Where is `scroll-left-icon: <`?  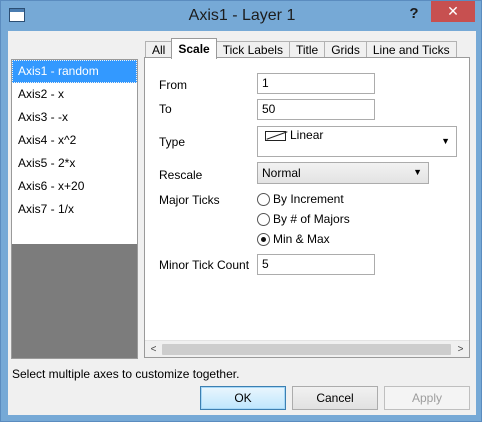 scroll-left-icon: < is located at coordinates (153, 349).